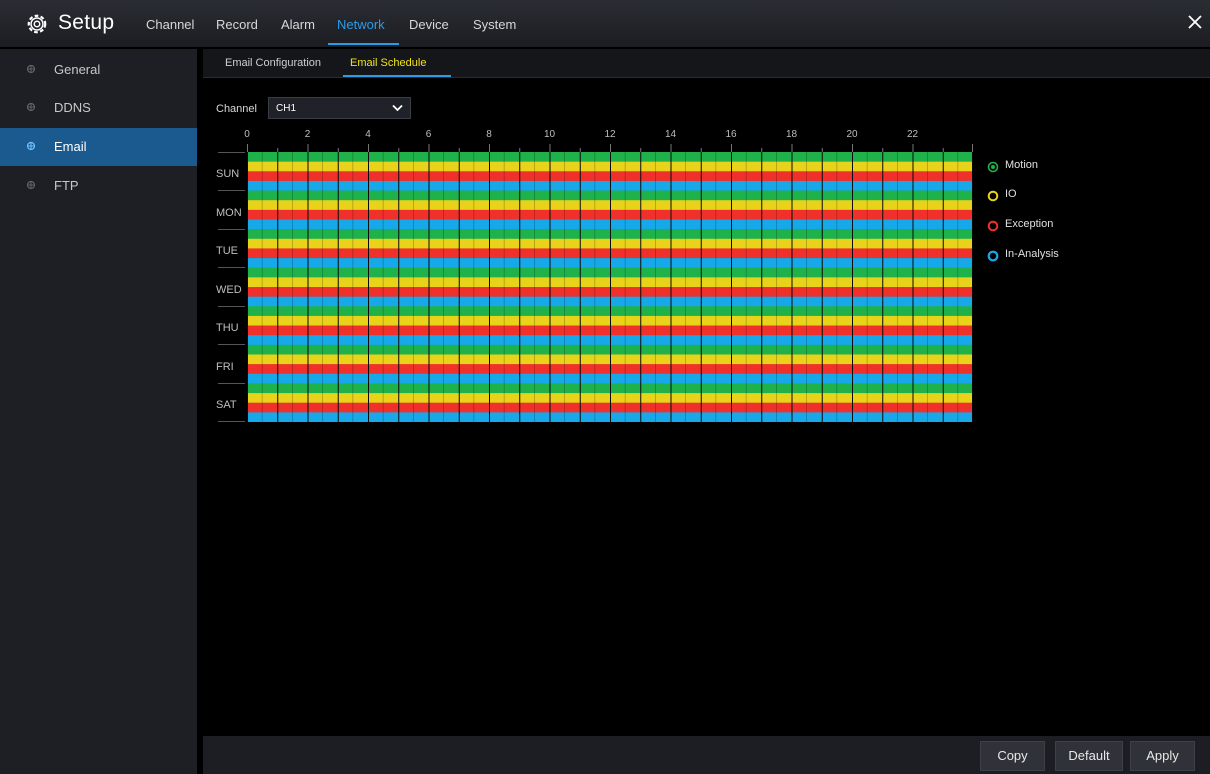 The height and width of the screenshot is (774, 1210). Describe the element at coordinates (429, 24) in the screenshot. I see `menu-device: Device` at that location.